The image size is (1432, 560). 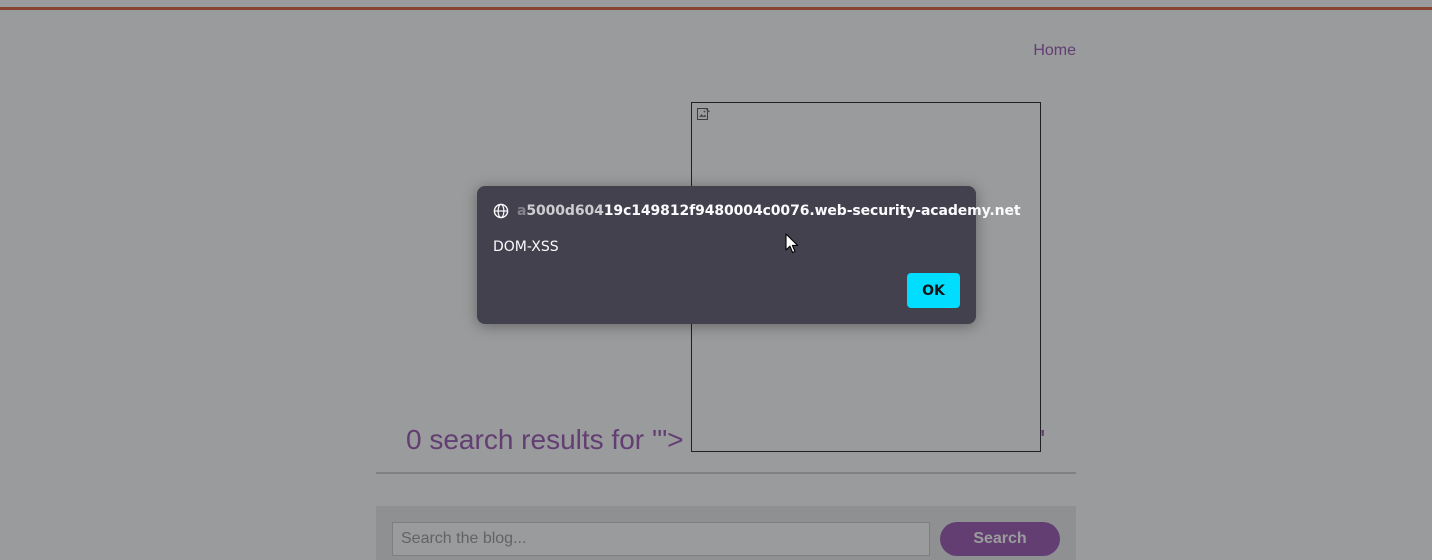 What do you see at coordinates (522, 211) in the screenshot?
I see `origin-faded-part: a` at bounding box center [522, 211].